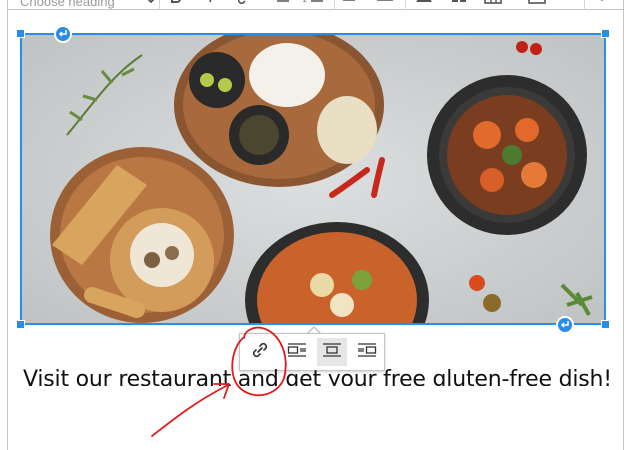  I want to click on more-icon, so click(602, 4).